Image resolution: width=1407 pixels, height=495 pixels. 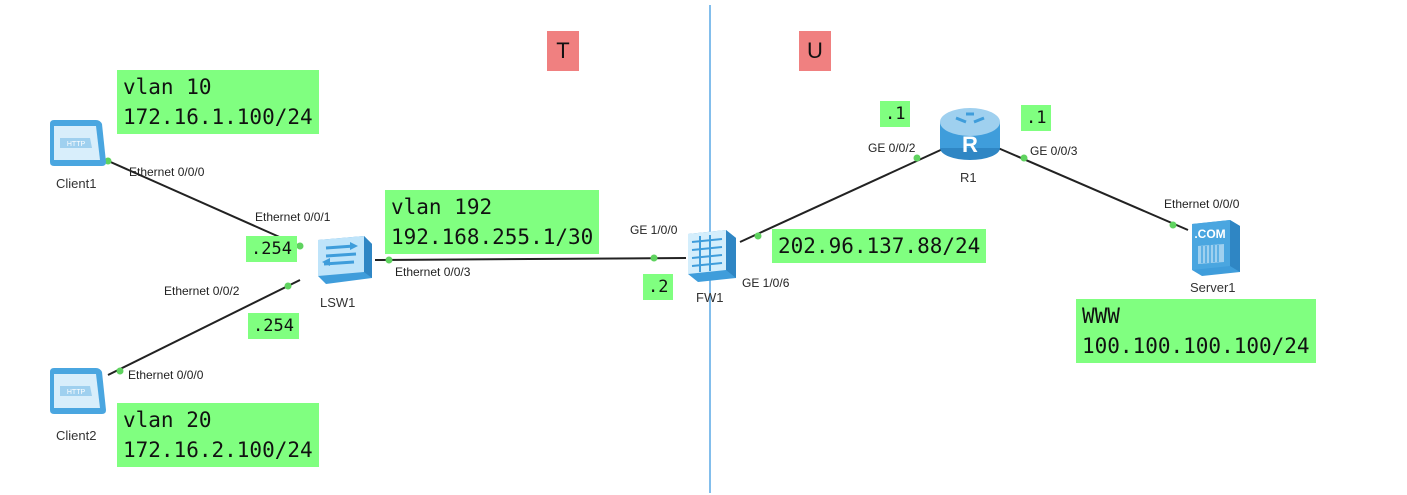 I want to click on vlan10-label: vlan 10 172.16.1.100/24, so click(x=218, y=102).